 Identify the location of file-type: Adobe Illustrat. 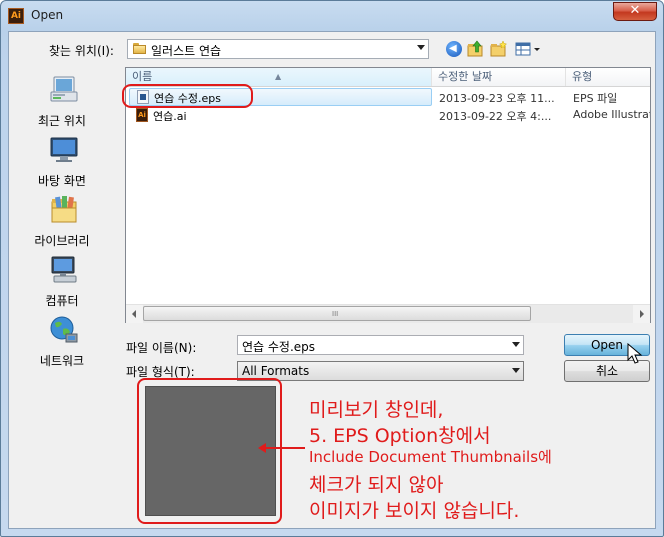
(611, 114).